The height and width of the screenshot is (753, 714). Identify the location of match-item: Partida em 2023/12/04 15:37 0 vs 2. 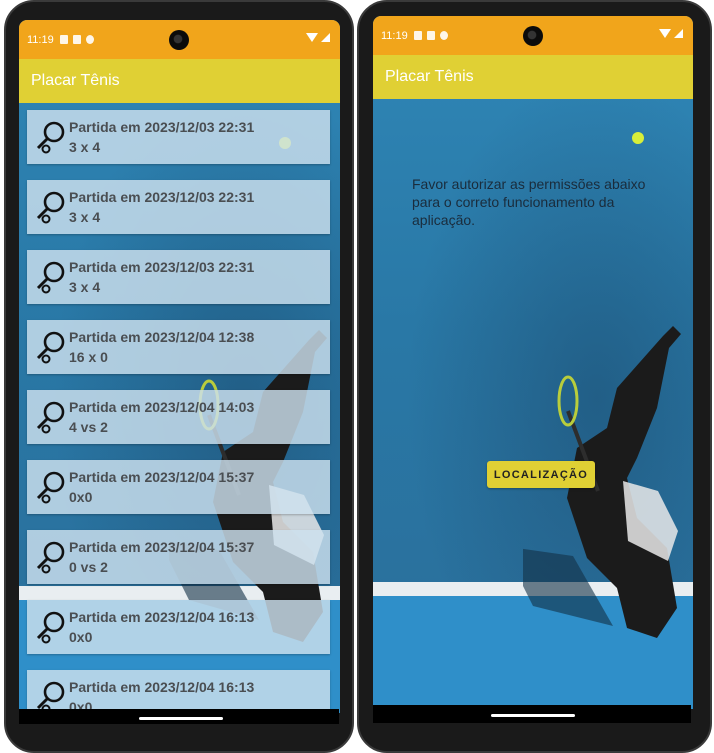
(178, 557).